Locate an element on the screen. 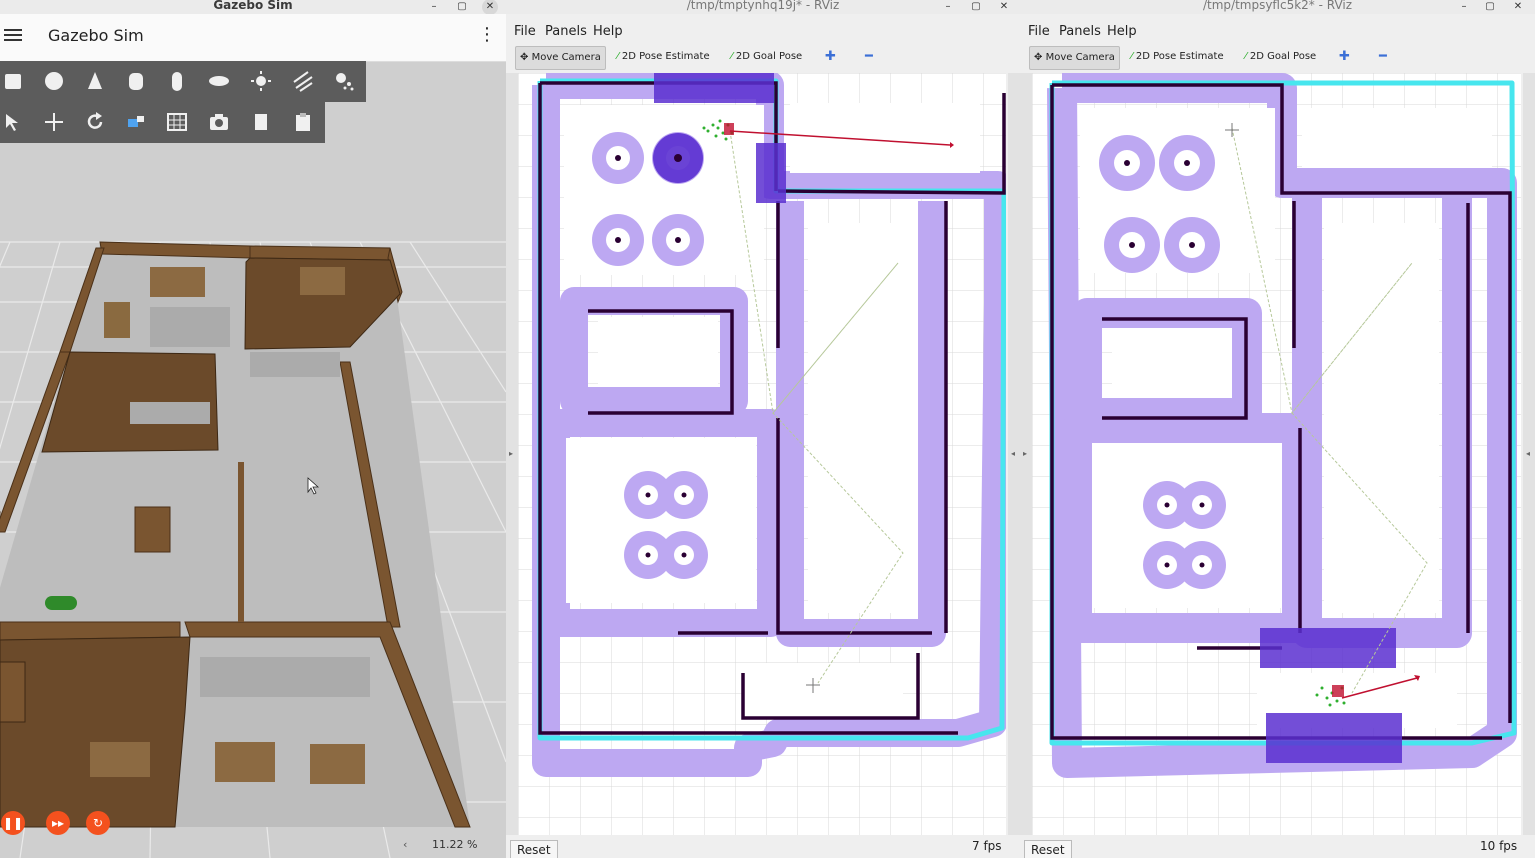 This screenshot has width=1535, height=858. cylinder-icon is located at coordinates (136, 81).